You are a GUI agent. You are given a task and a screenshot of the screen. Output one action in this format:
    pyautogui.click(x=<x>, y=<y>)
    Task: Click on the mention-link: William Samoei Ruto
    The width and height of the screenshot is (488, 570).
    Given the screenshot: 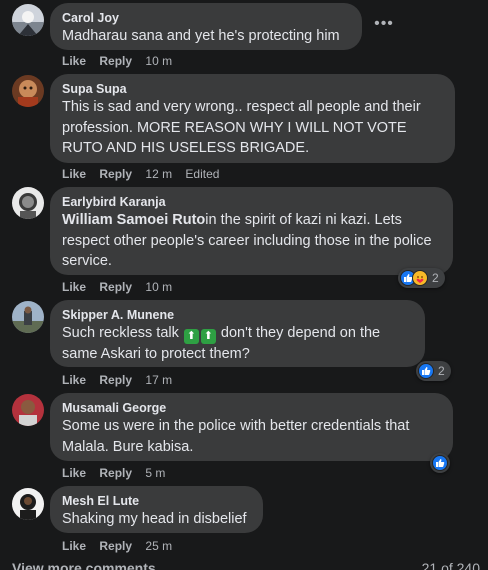 What is the action you would take?
    pyautogui.click(x=133, y=220)
    